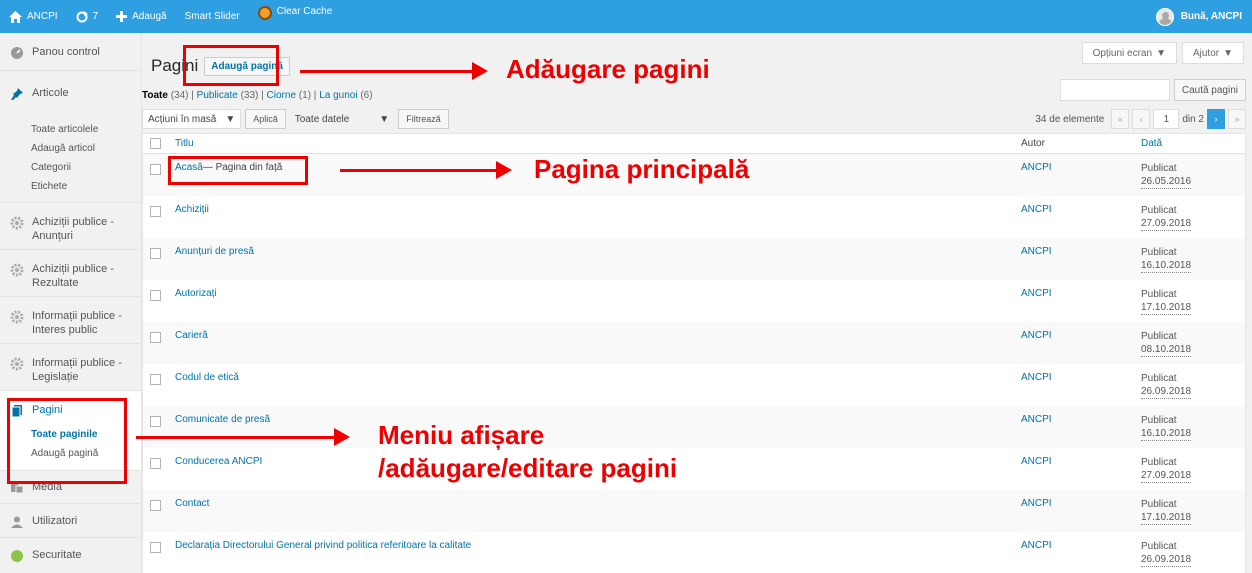  I want to click on menu-achizitii-anunturi: Achiziții publice - Anunțuri, so click(70, 226).